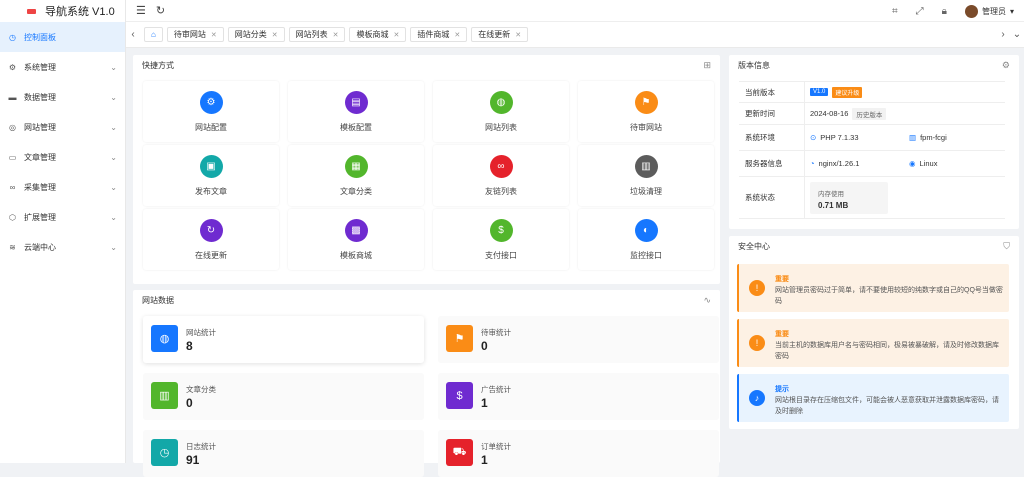 This screenshot has height=477, width=1024. What do you see at coordinates (989, 11) in the screenshot?
I see `user-menu: 管理员 ▾` at bounding box center [989, 11].